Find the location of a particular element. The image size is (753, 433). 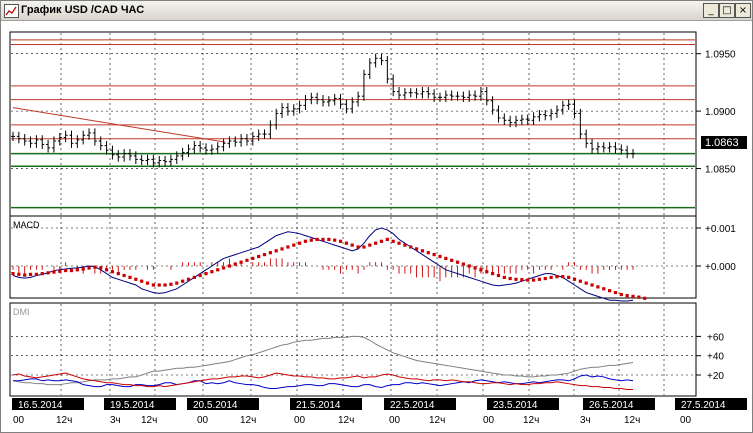

date-label: 23.5.2014 is located at coordinates (515, 405).